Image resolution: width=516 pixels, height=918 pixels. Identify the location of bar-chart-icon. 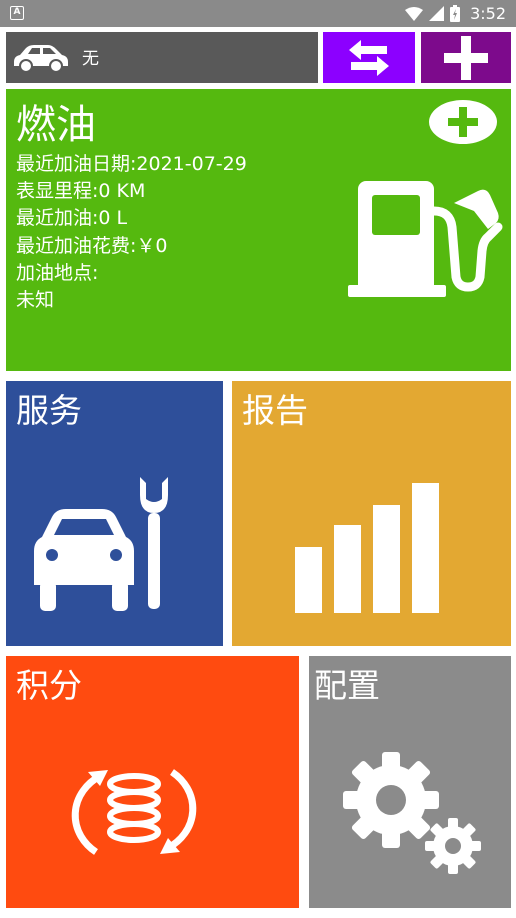
(367, 548).